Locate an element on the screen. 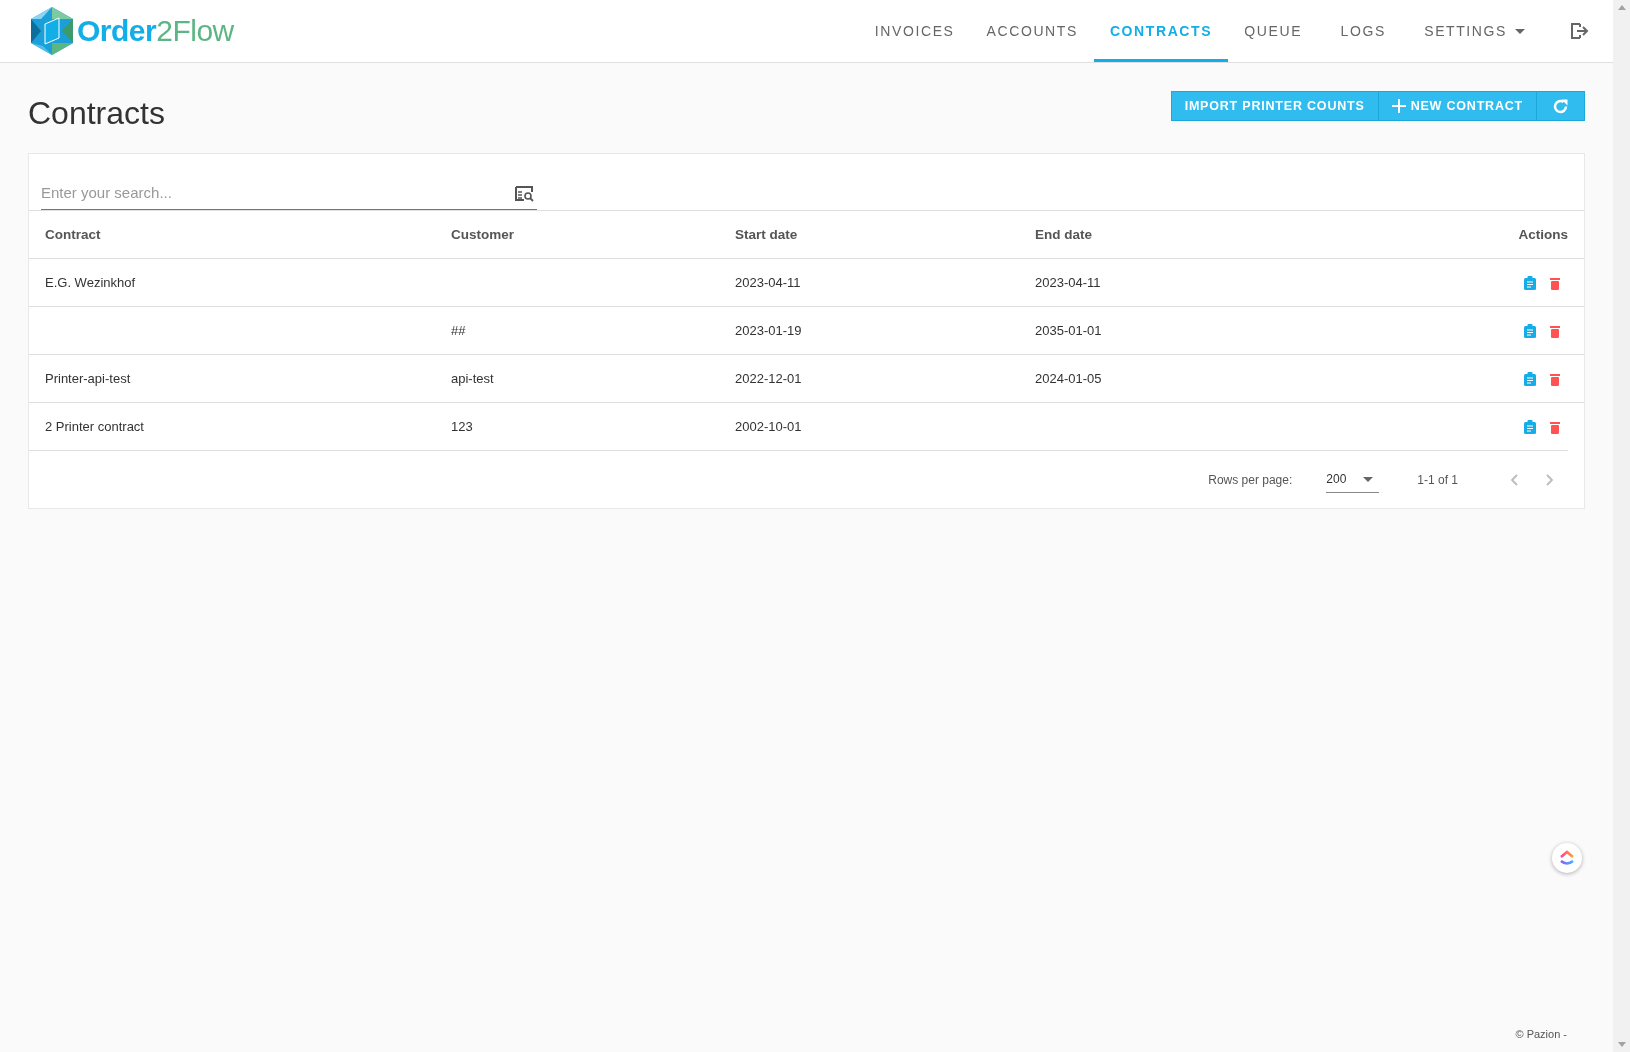  help-chat-button is located at coordinates (1567, 858).